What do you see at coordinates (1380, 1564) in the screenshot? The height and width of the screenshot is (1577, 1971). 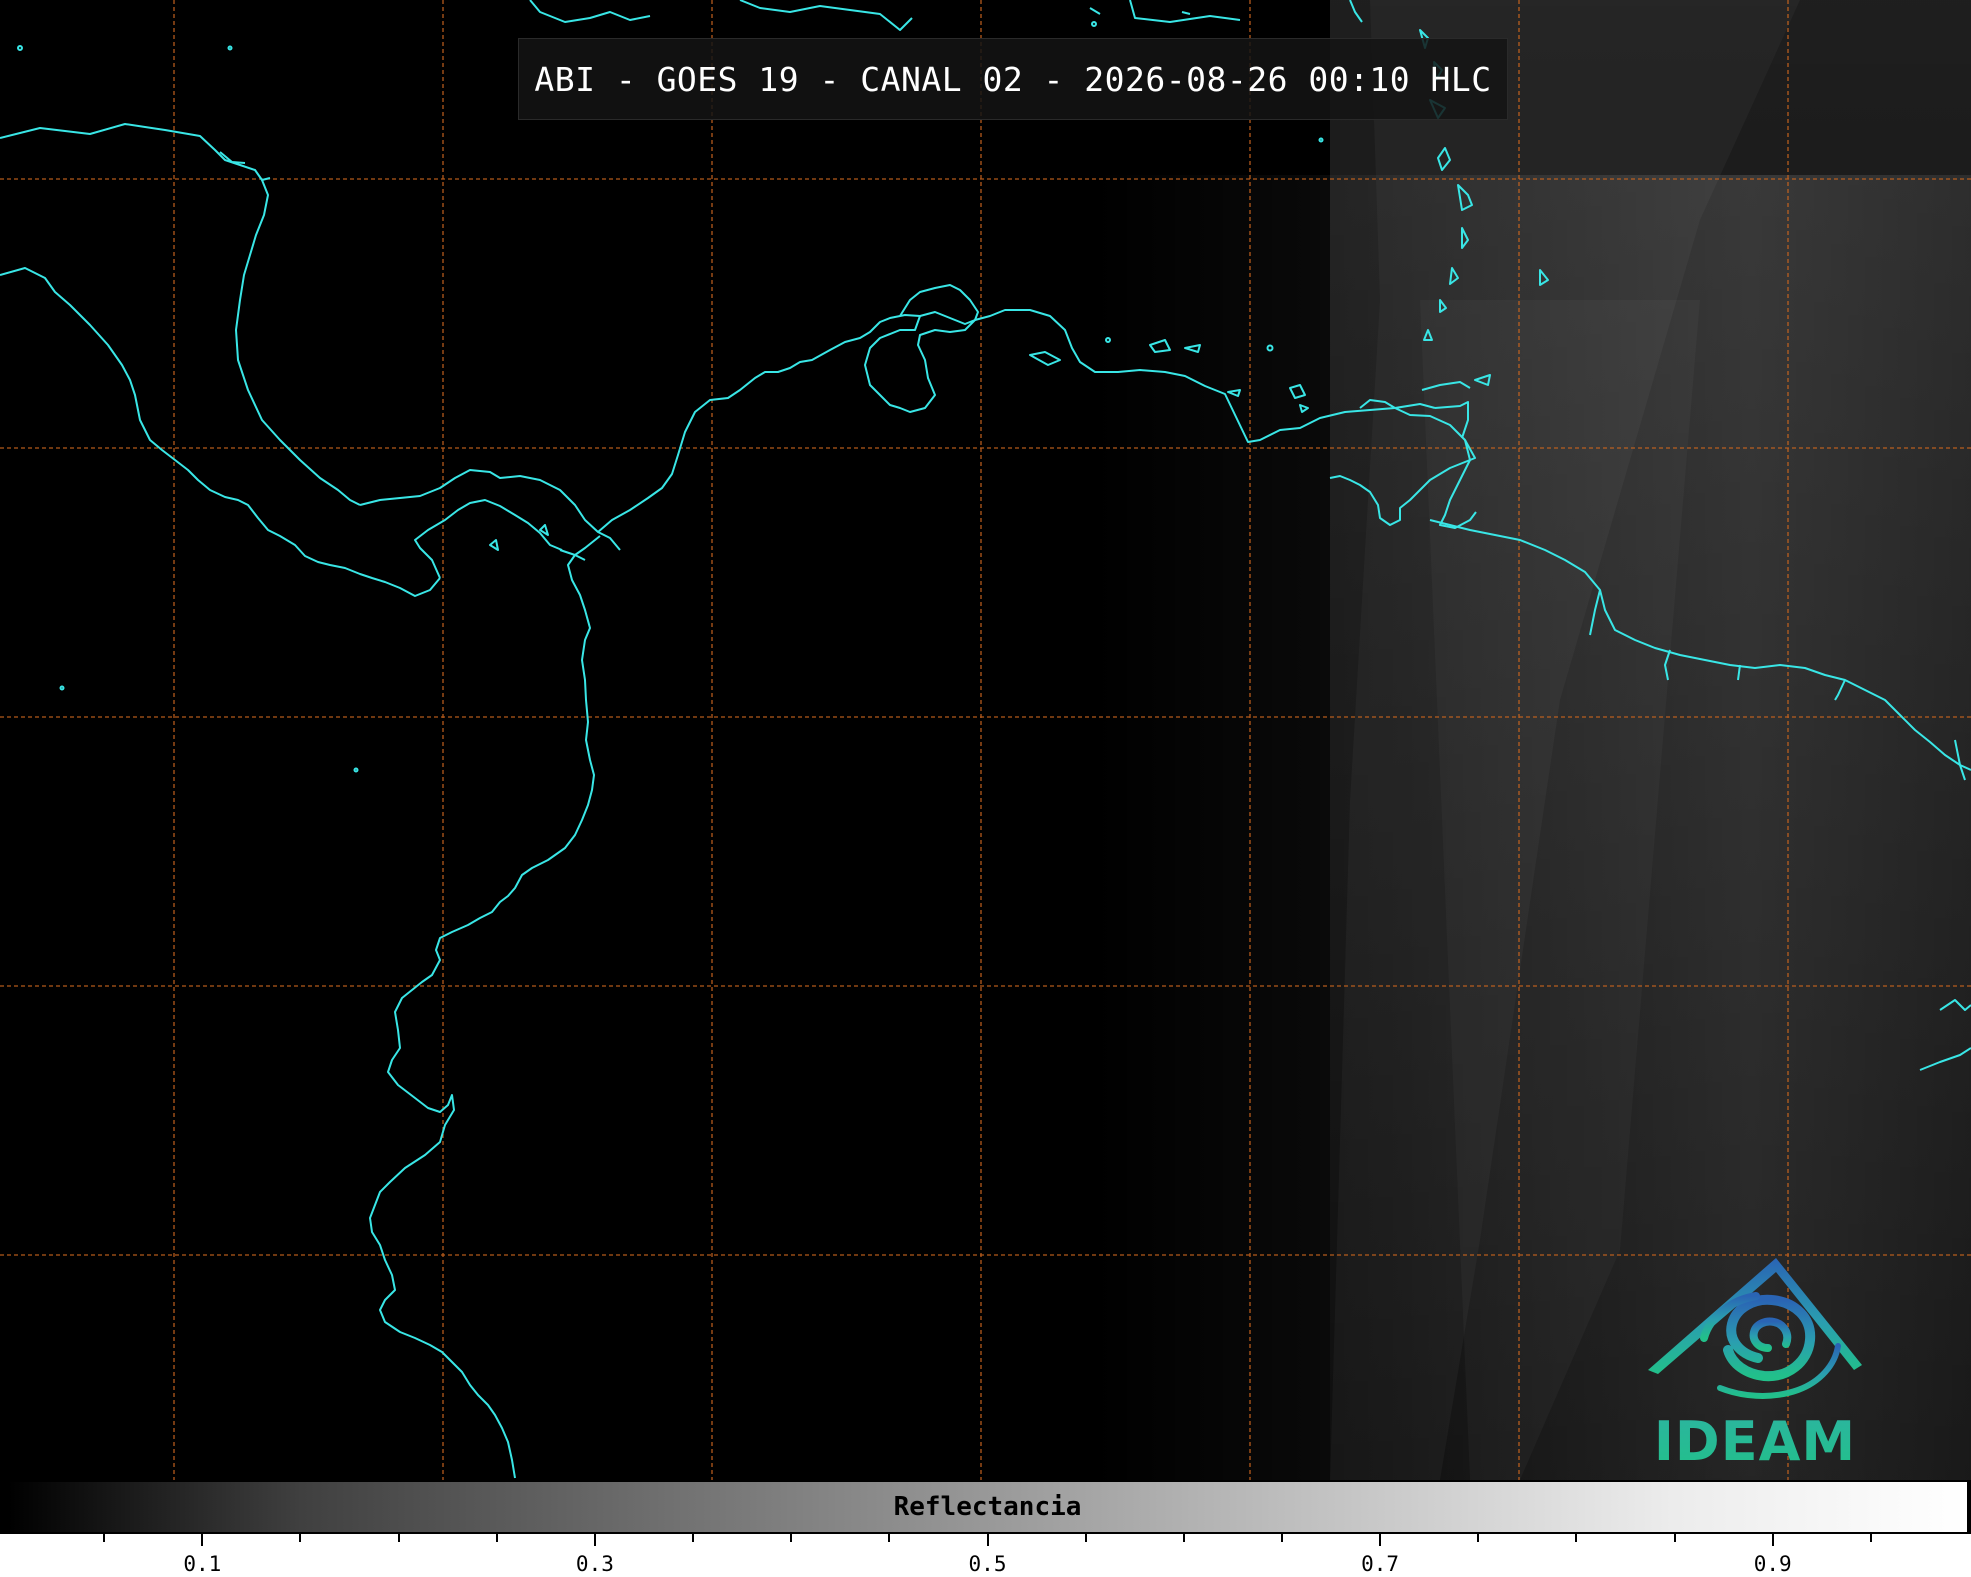 I see `colorbar-tick-label: 0.7` at bounding box center [1380, 1564].